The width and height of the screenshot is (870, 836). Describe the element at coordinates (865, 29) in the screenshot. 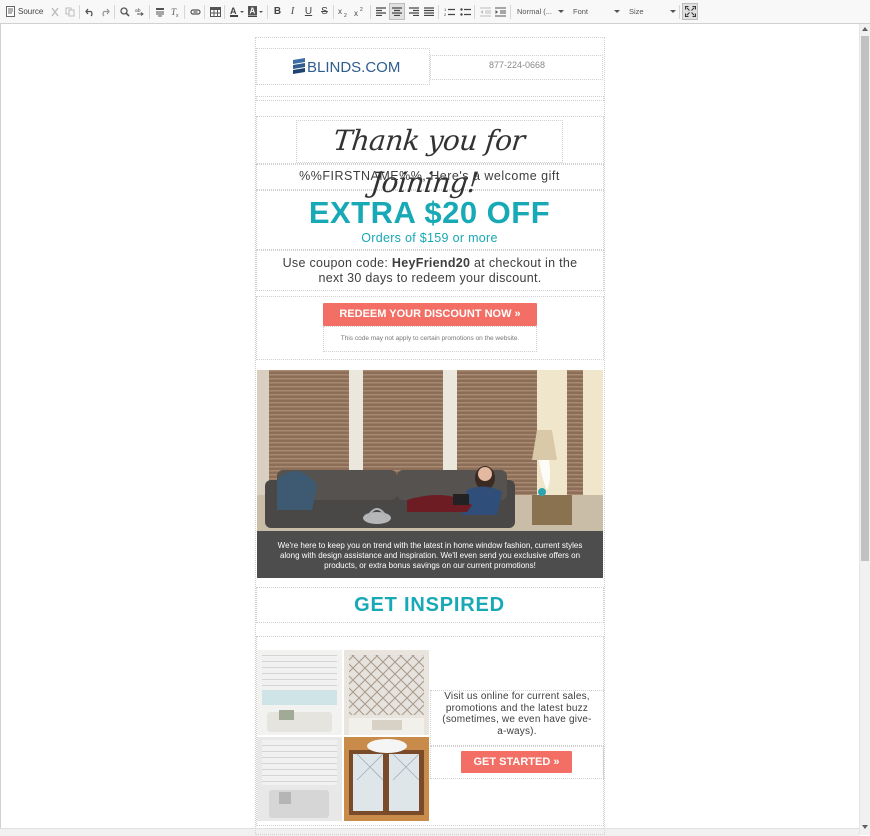

I see `scroll-up-icon` at that location.